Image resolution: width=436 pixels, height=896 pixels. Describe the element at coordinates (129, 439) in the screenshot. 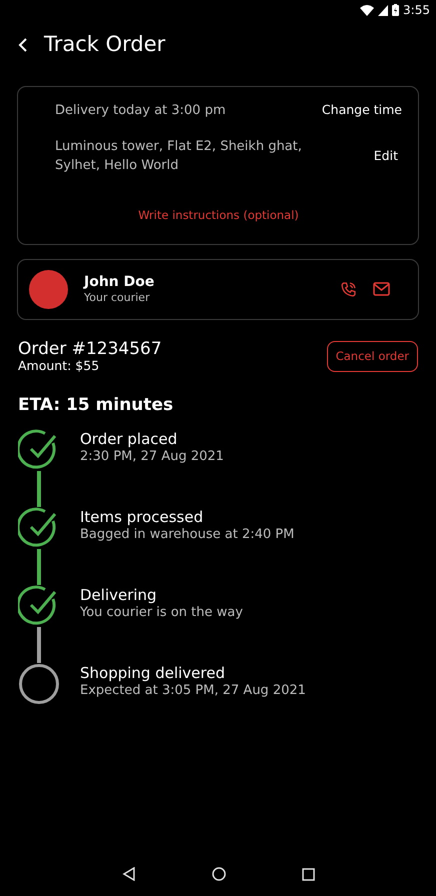

I see `step-title: Order placed` at that location.